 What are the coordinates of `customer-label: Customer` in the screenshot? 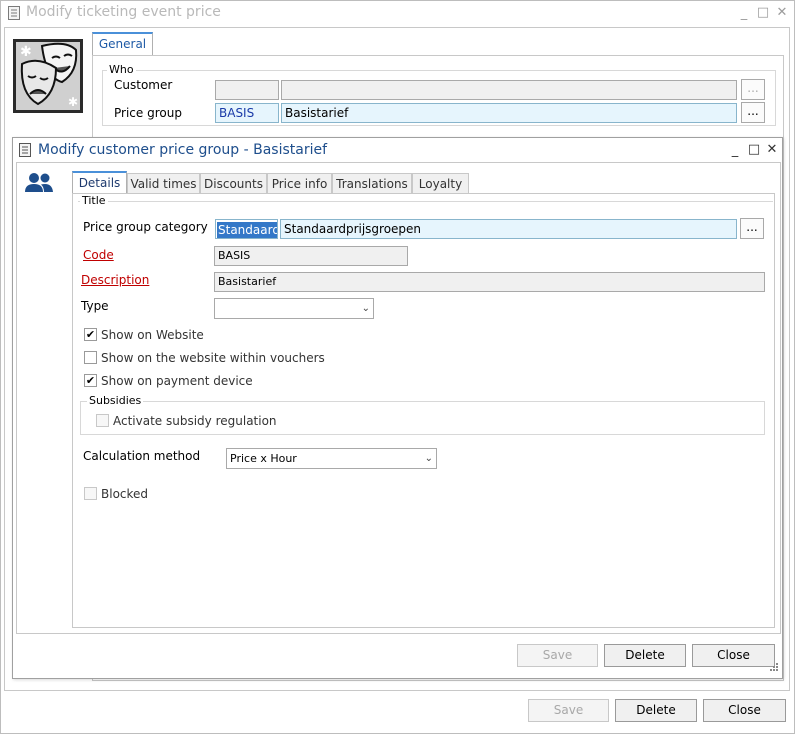 It's located at (143, 85).